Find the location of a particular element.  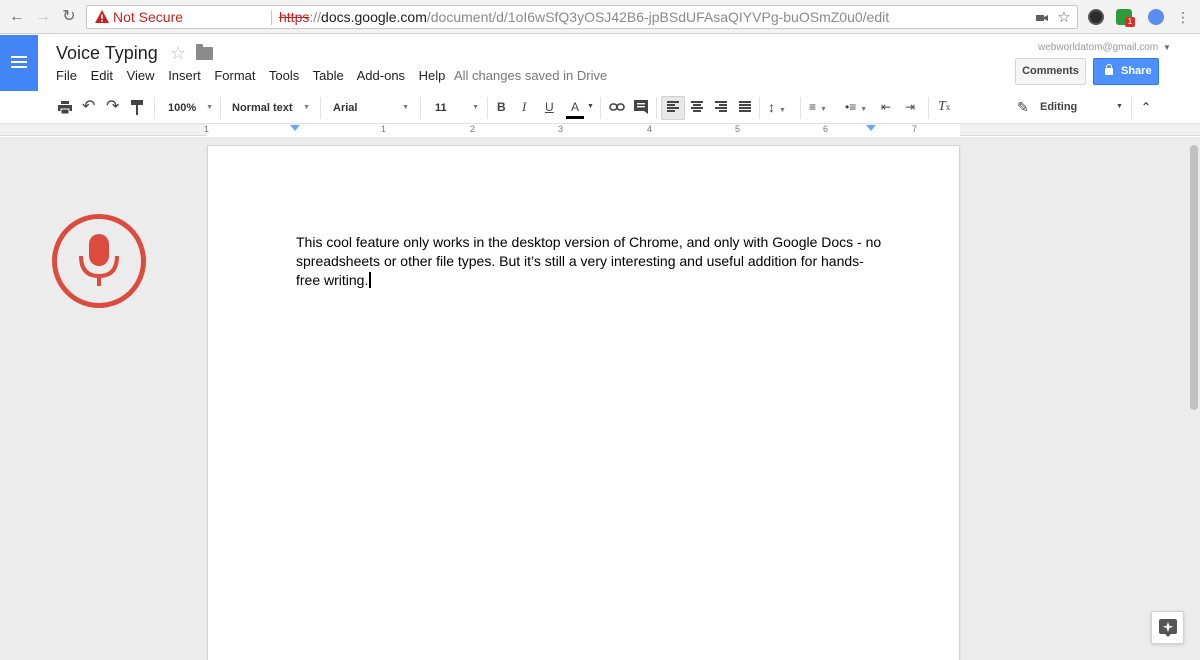

clear-formatting-icon: Tx is located at coordinates (944, 107).